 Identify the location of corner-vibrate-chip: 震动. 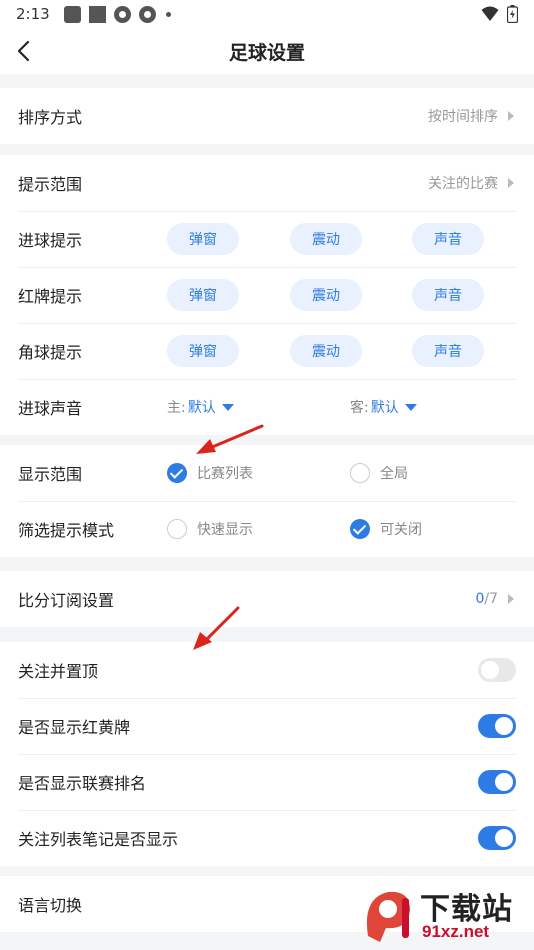
(326, 351).